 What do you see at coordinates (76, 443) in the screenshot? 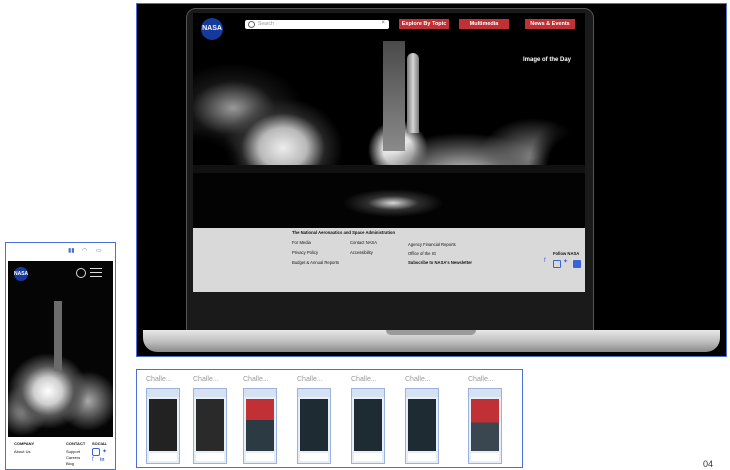
I see `contact-heading: CONTACT` at bounding box center [76, 443].